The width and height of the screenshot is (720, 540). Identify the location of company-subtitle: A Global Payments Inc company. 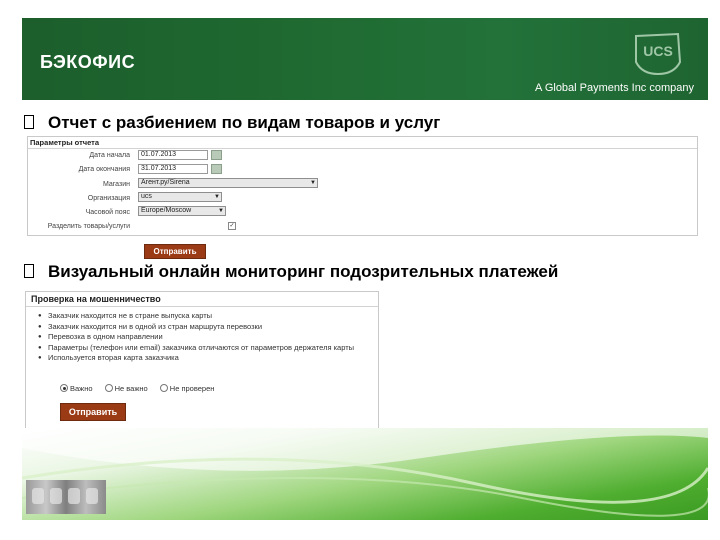
(614, 88).